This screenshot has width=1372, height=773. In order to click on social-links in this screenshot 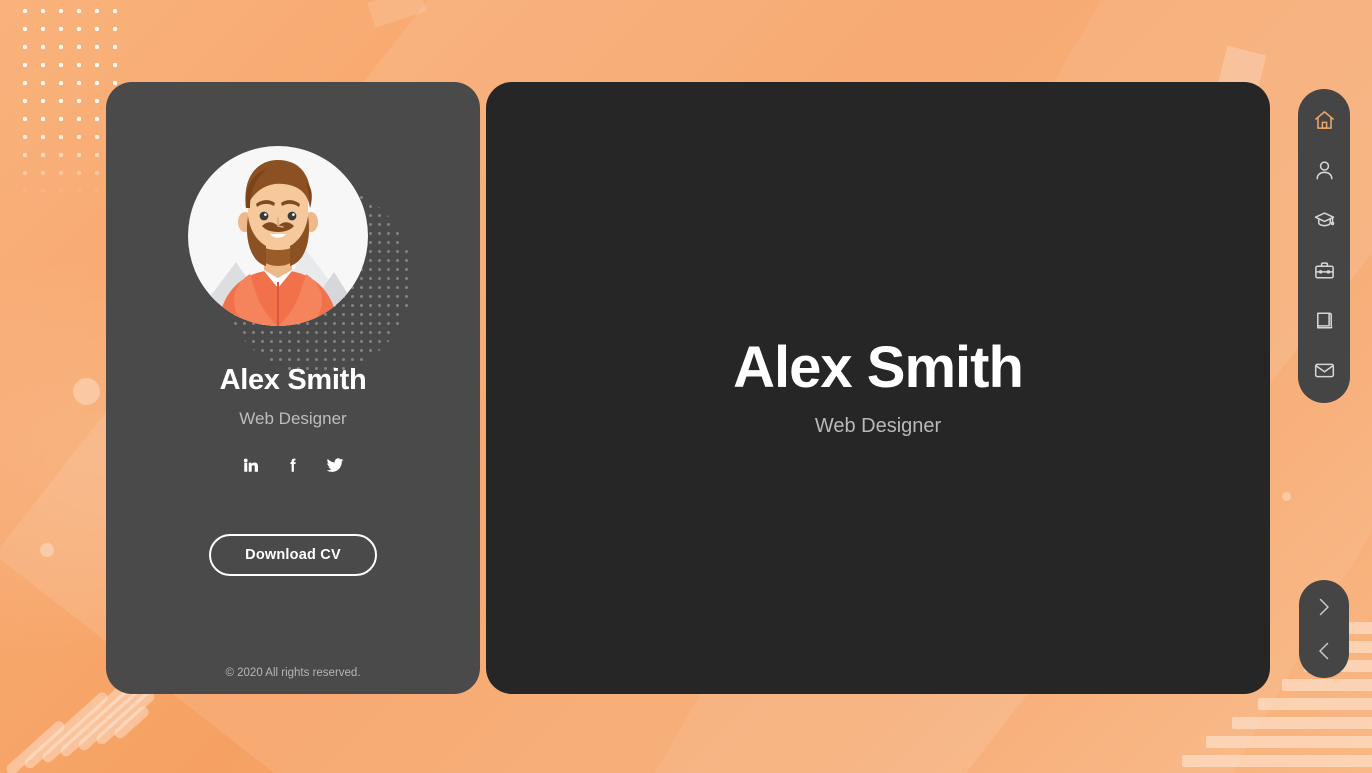, I will do `click(293, 465)`.